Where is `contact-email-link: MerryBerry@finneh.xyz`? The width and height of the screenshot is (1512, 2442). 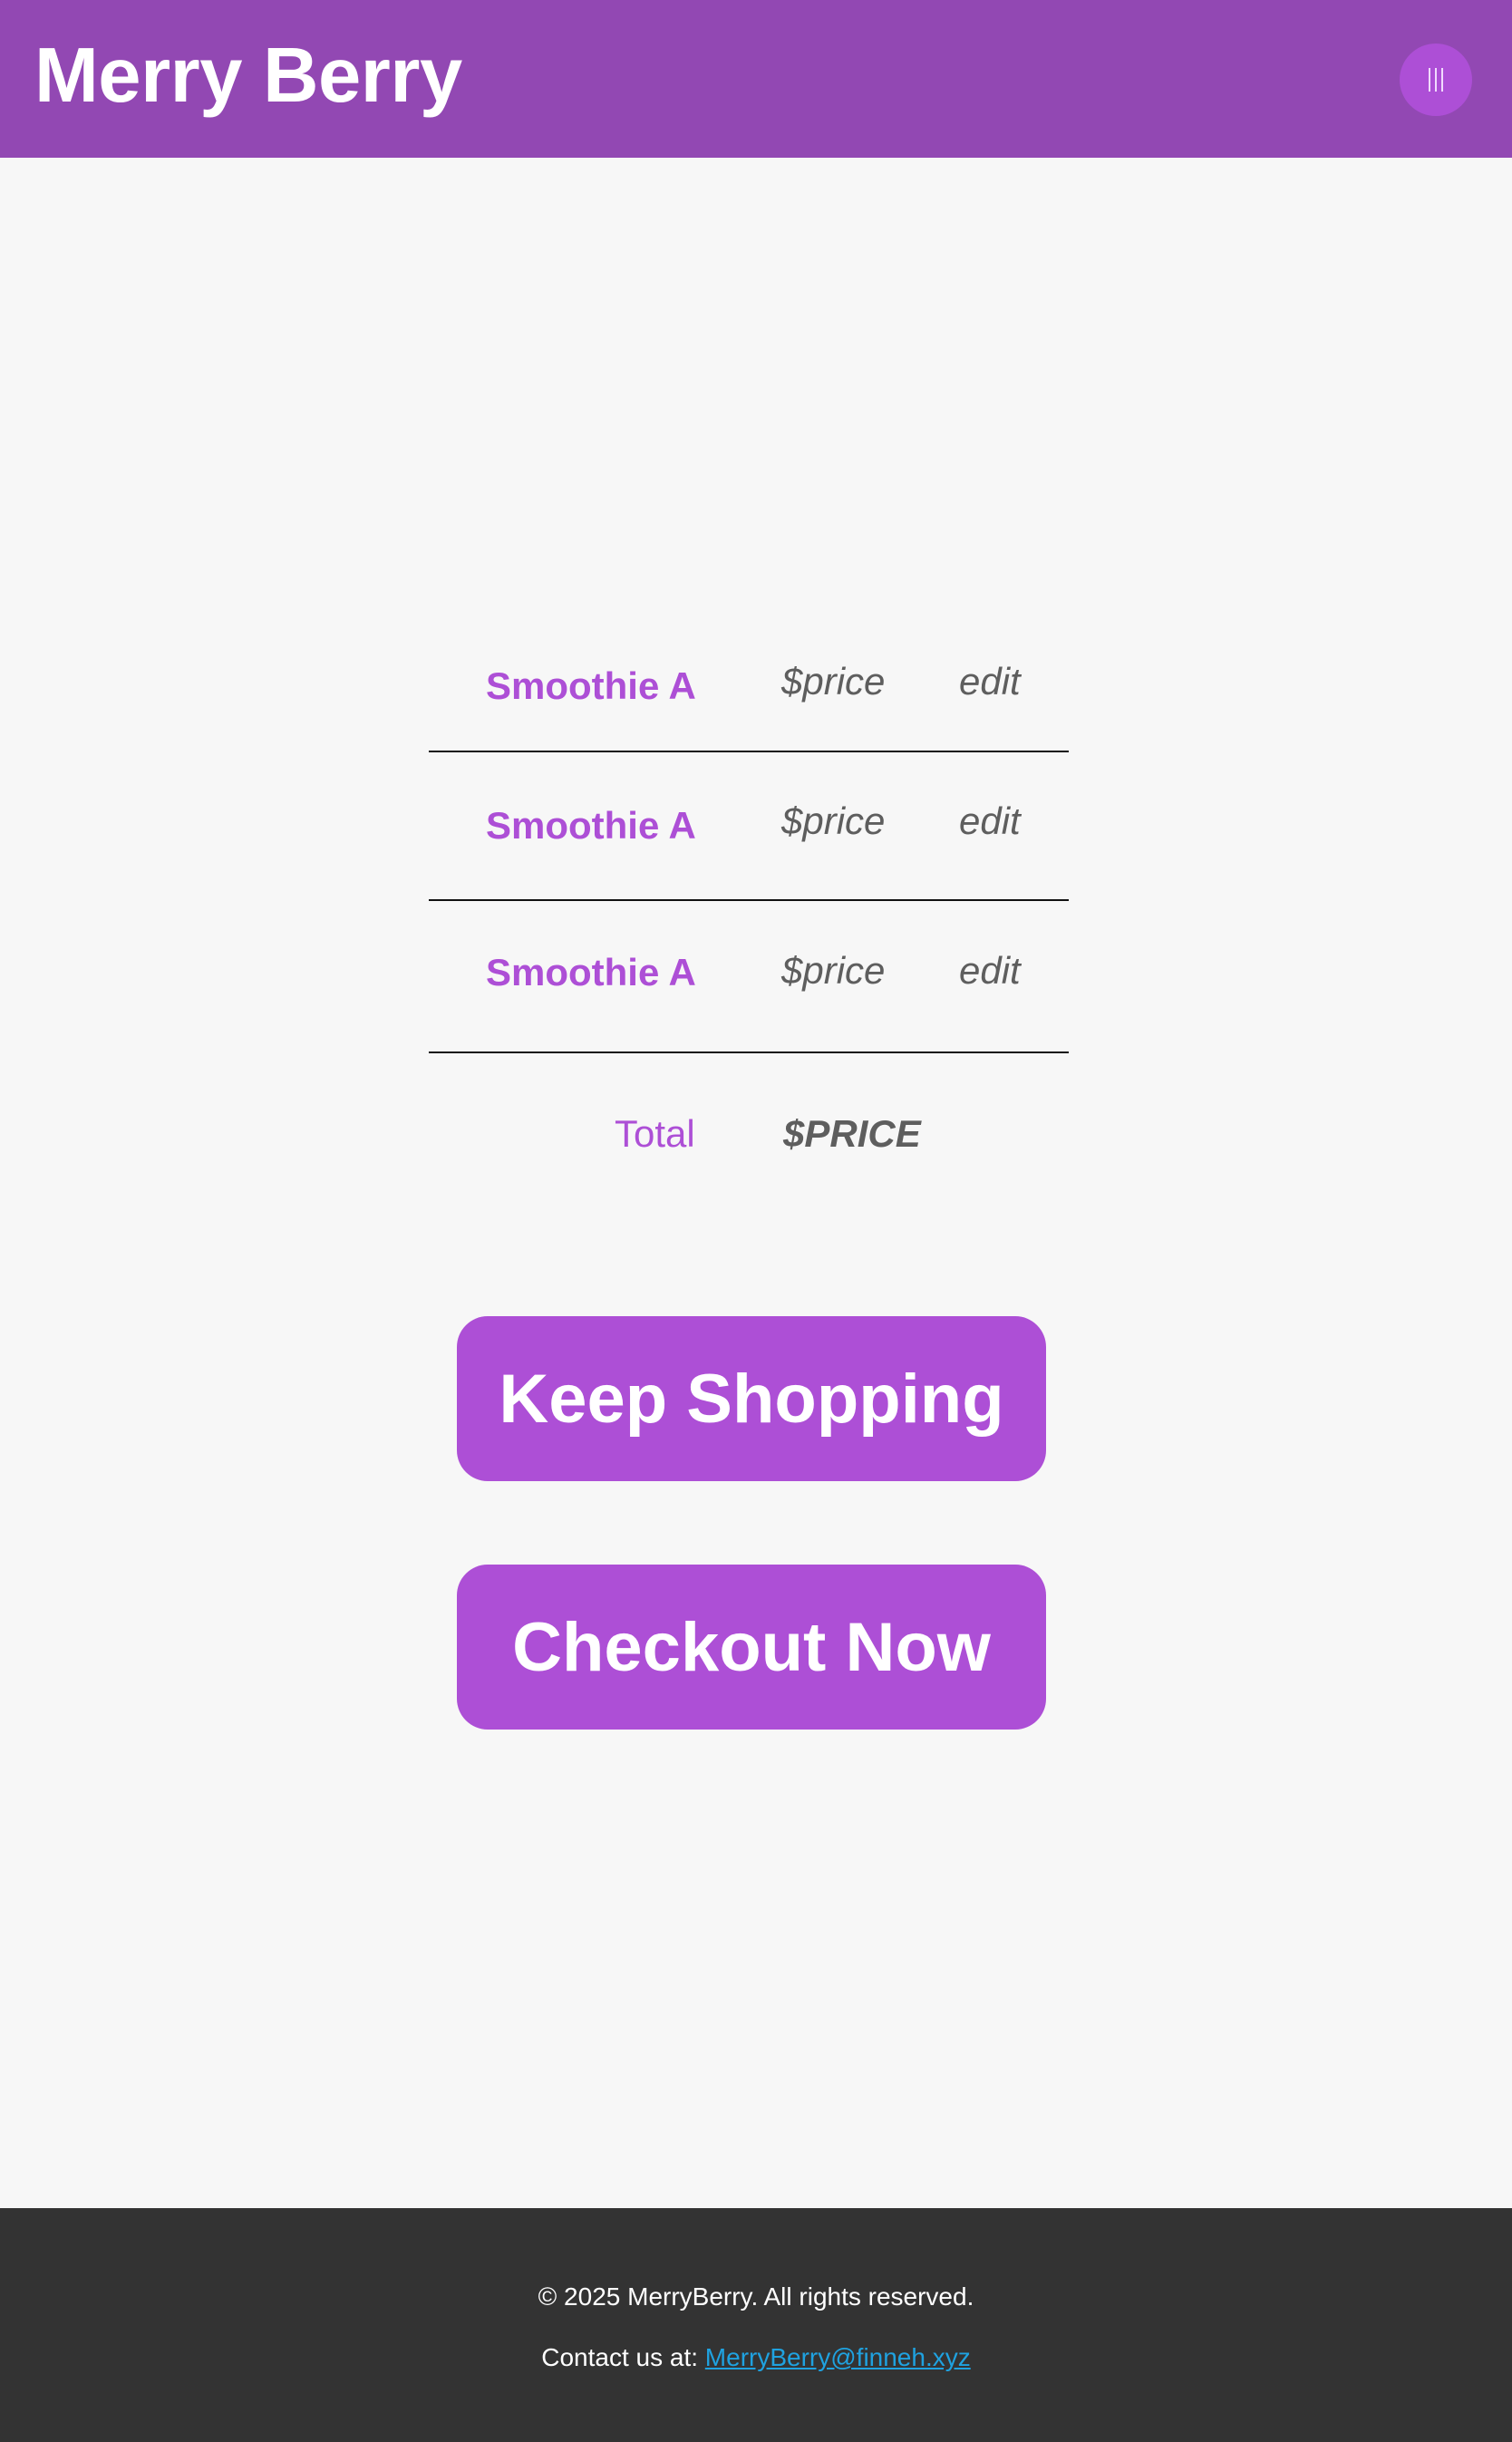
contact-email-link: MerryBerry@finneh.xyz is located at coordinates (838, 2357).